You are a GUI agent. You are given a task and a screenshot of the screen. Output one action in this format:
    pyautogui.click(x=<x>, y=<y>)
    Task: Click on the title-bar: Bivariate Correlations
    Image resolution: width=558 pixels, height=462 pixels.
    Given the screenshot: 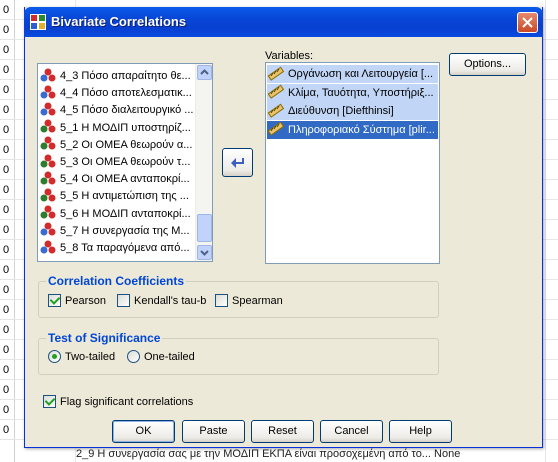 What is the action you would take?
    pyautogui.click(x=283, y=22)
    